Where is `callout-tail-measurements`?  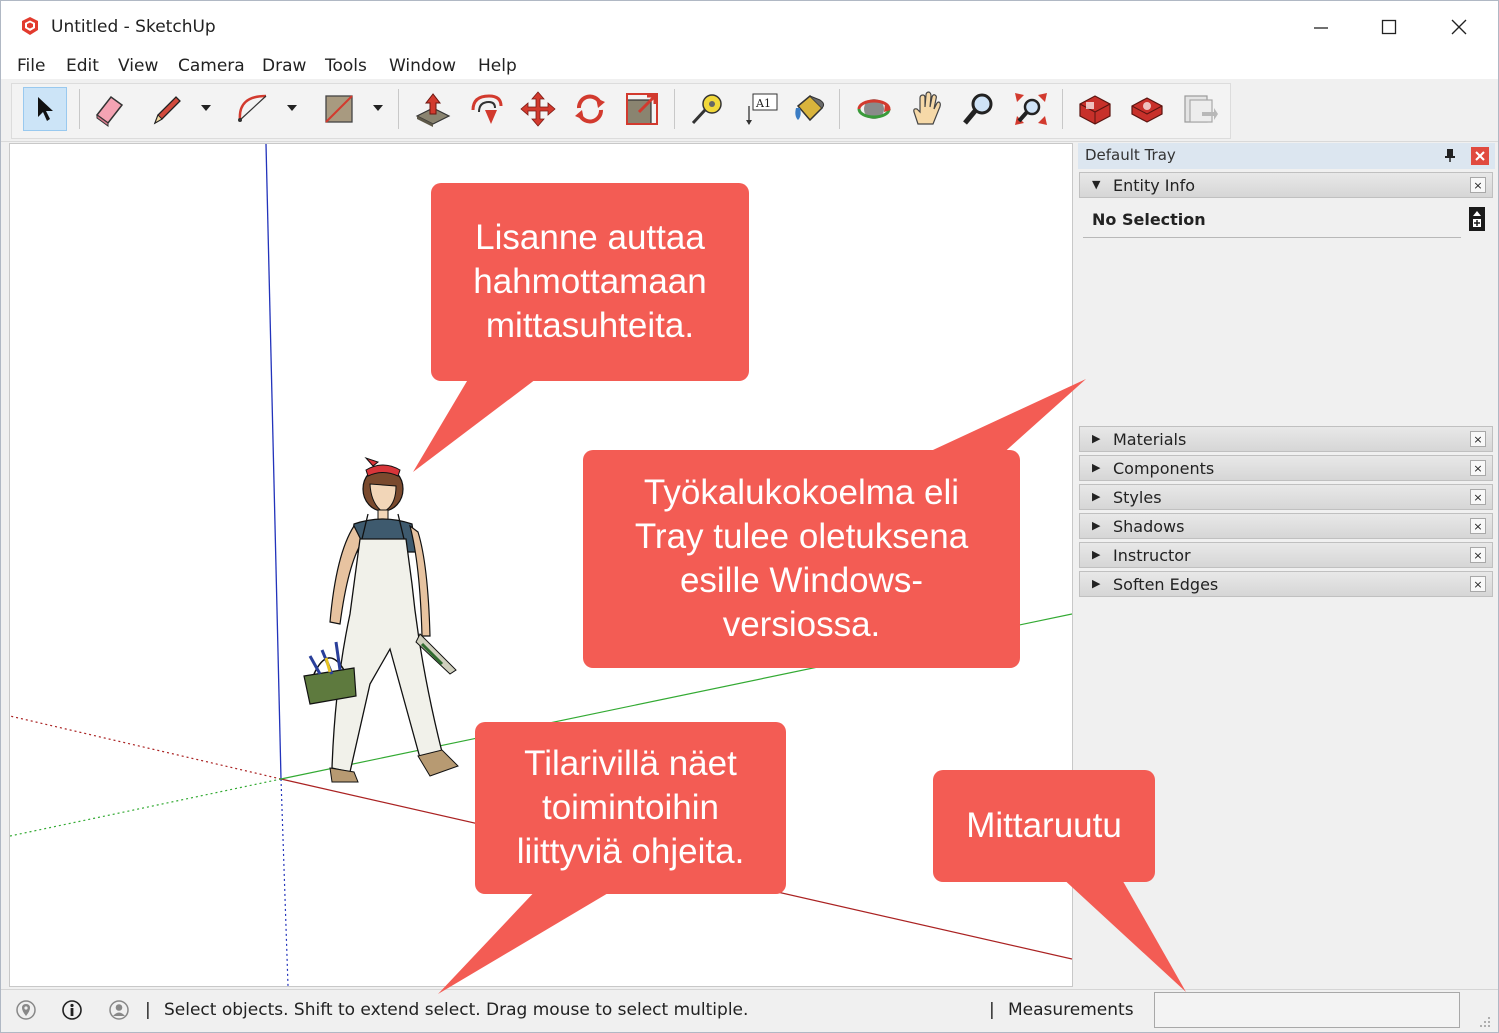
callout-tail-measurements is located at coordinates (1123, 934).